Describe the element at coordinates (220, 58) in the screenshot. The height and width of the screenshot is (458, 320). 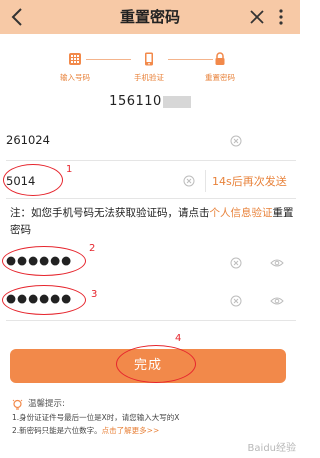
I see `lock-icon` at that location.